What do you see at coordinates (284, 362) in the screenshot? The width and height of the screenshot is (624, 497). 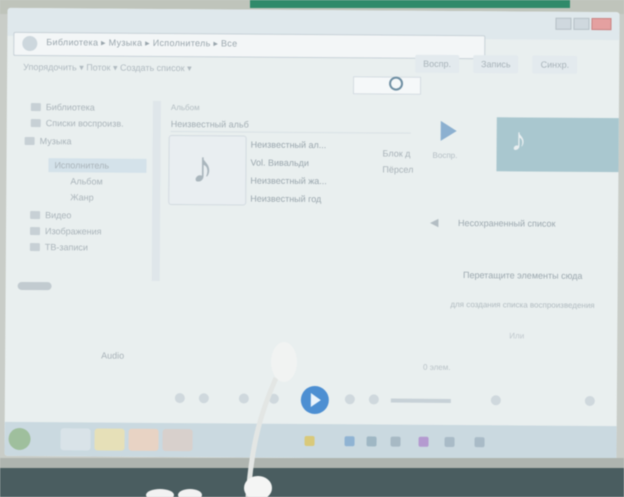 I see `microphone-head` at bounding box center [284, 362].